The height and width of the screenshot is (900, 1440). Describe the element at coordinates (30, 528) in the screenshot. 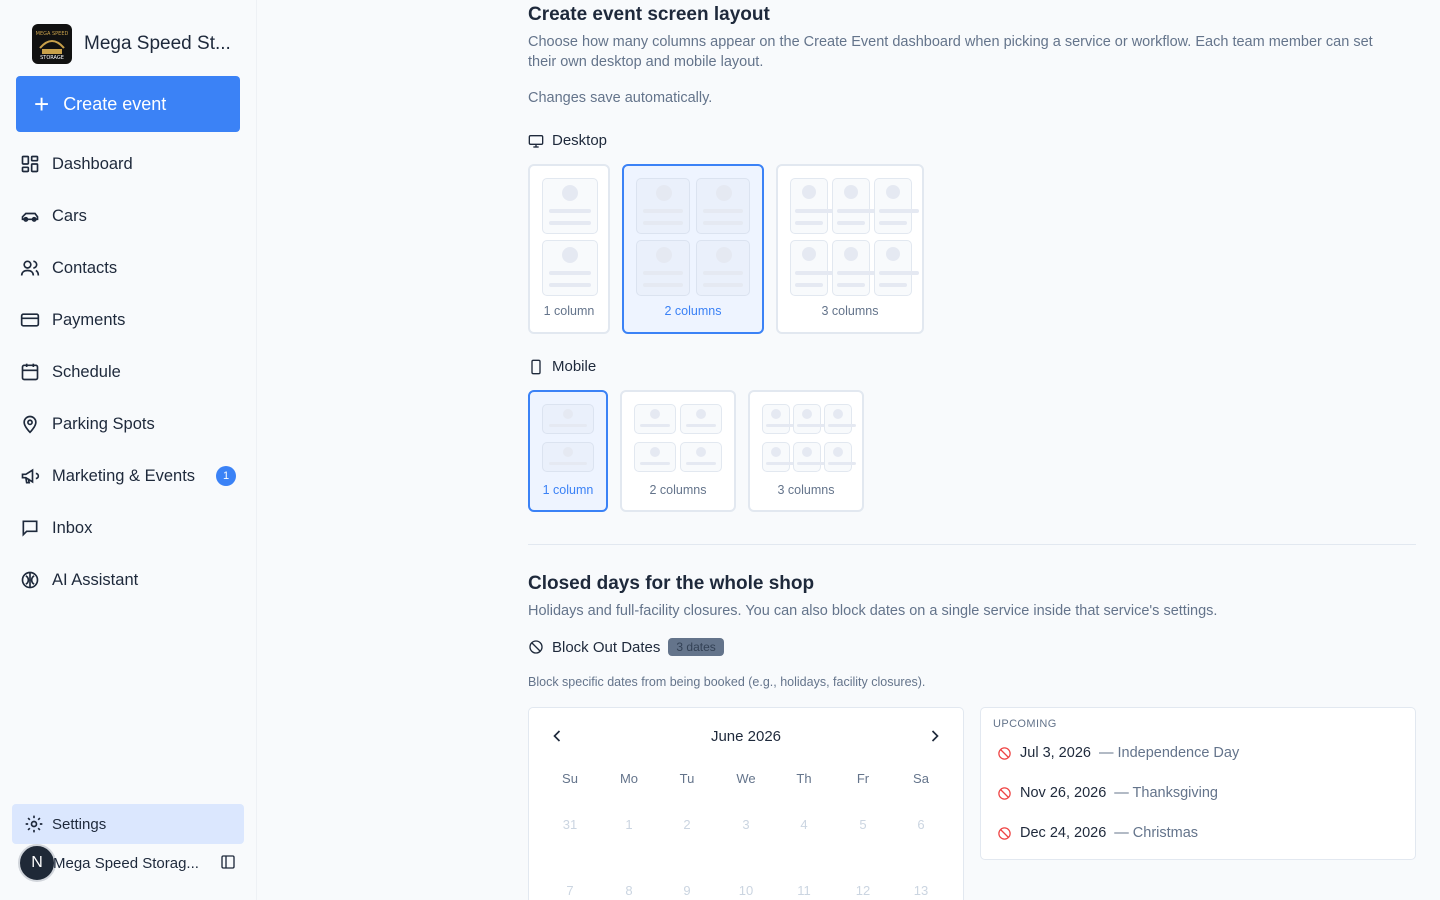

I see `message-square-icon` at that location.